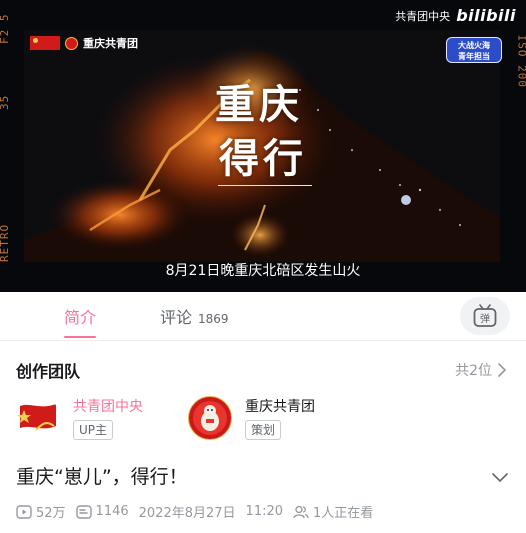 The height and width of the screenshot is (533, 526). I want to click on uploader-watermark-name: 共青团中央, so click(423, 16).